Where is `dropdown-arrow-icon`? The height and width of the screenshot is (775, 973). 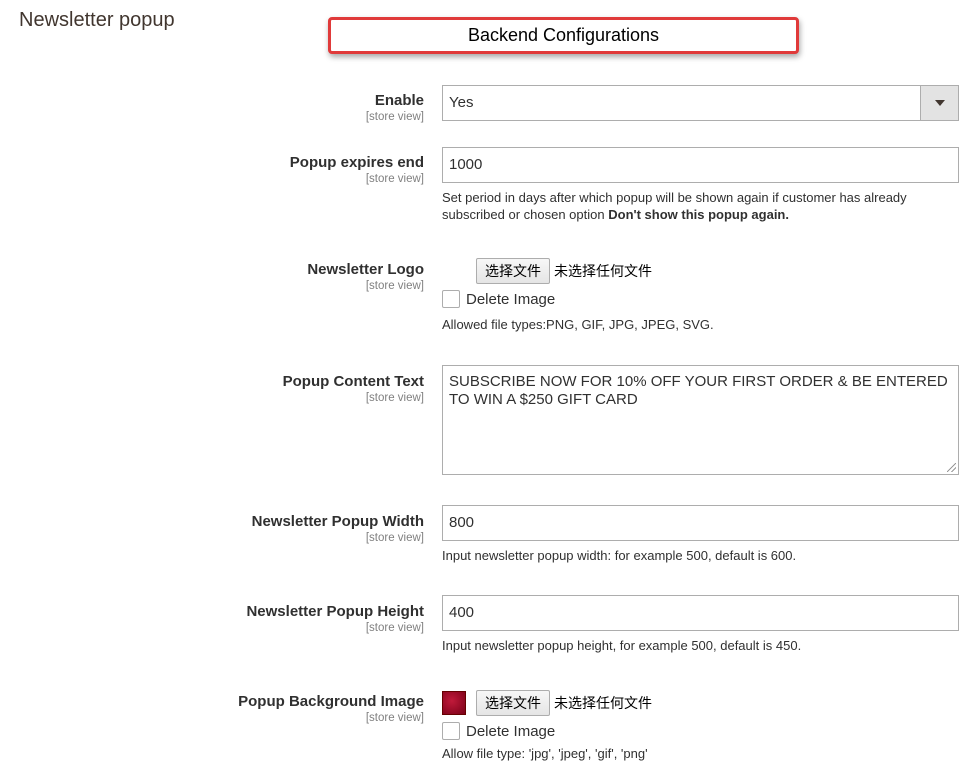
dropdown-arrow-icon is located at coordinates (939, 103).